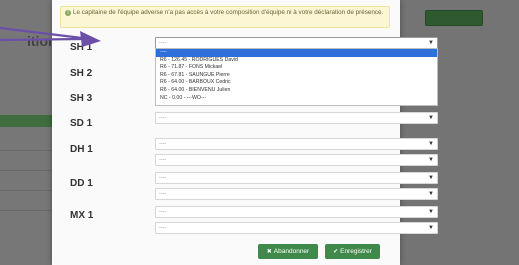 Image resolution: width=519 pixels, height=265 pixels. I want to click on select-dd1-player1: ---- ▼, so click(296, 178).